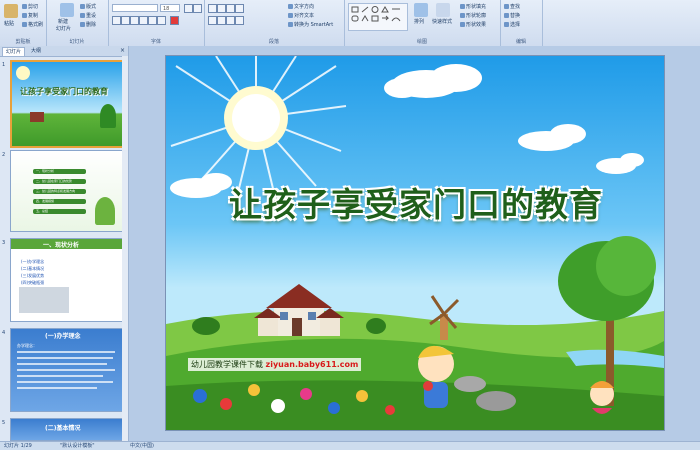 Image resolution: width=700 pixels, height=450 pixels. What do you see at coordinates (161, 20) in the screenshot?
I see `spacing-icon` at bounding box center [161, 20].